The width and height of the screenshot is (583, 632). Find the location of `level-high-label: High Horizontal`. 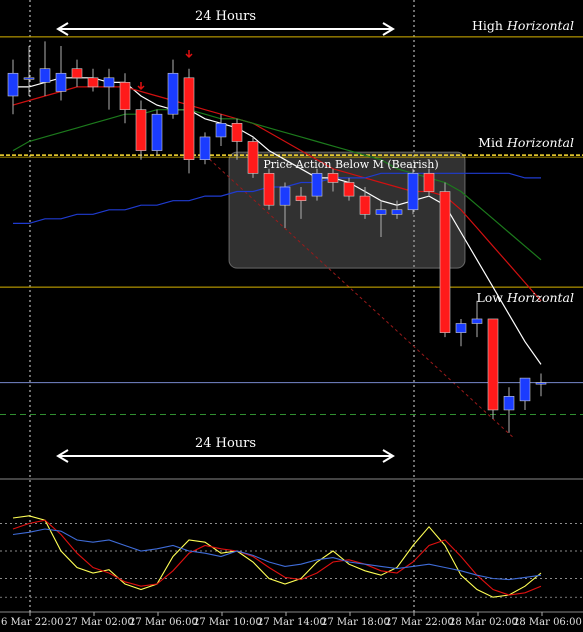

level-high-label: High Horizontal is located at coordinates (523, 25).